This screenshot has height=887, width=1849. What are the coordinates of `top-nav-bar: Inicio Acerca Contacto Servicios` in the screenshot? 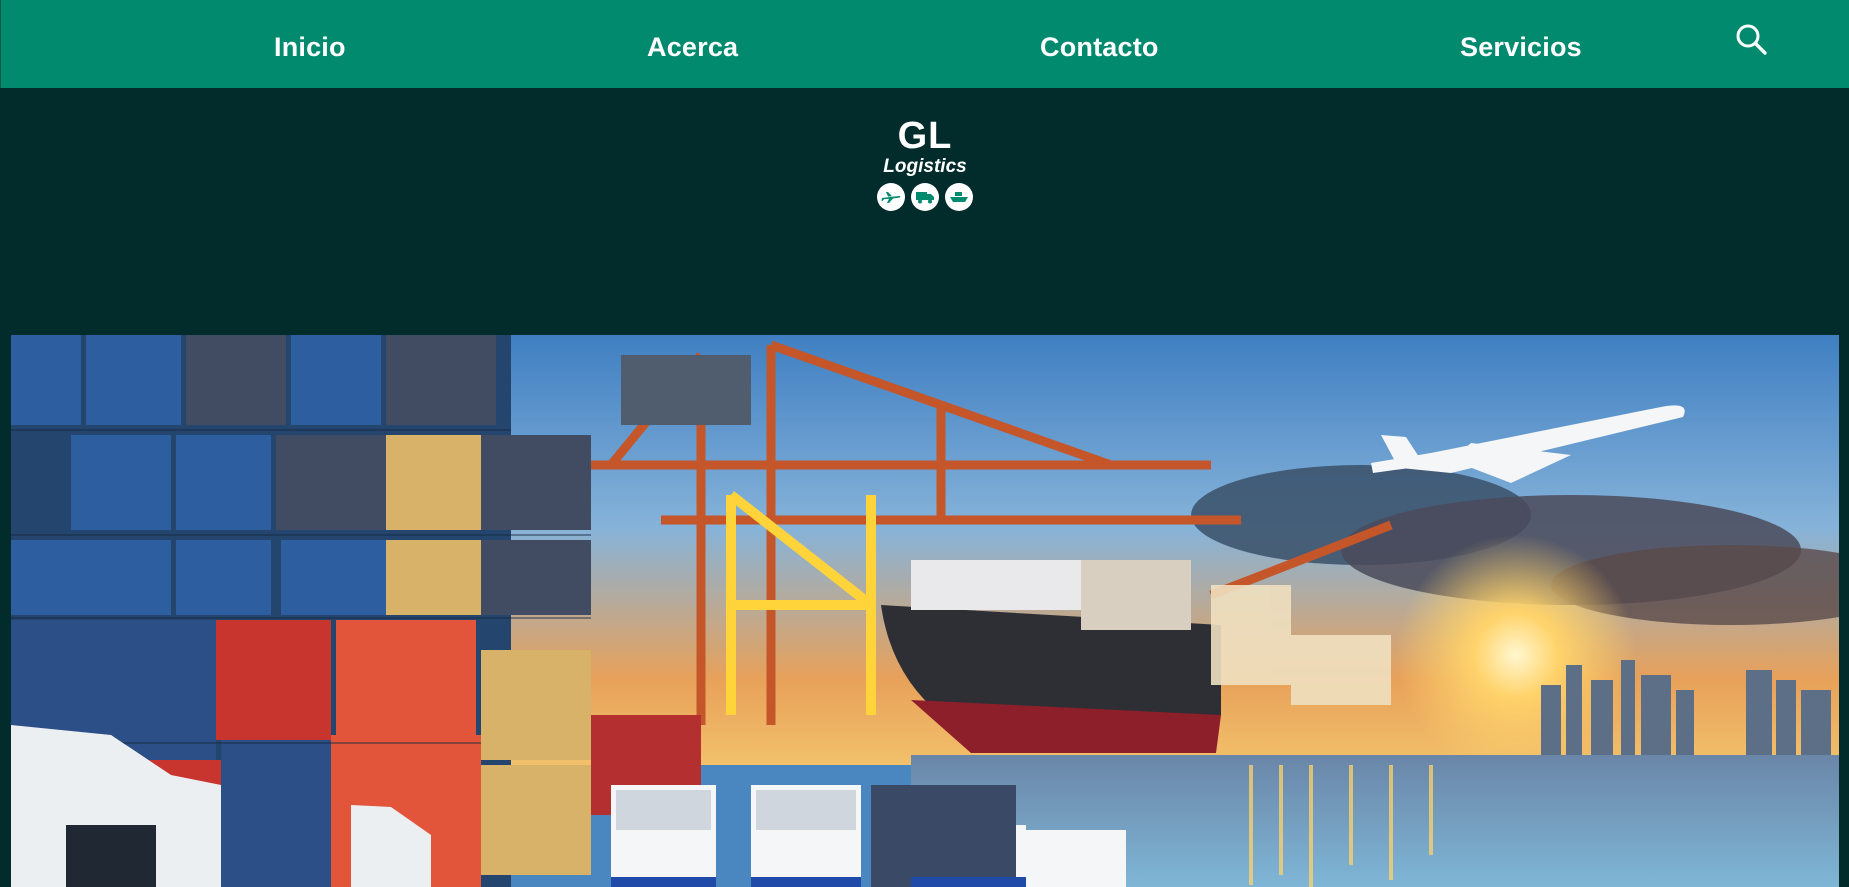 It's located at (924, 44).